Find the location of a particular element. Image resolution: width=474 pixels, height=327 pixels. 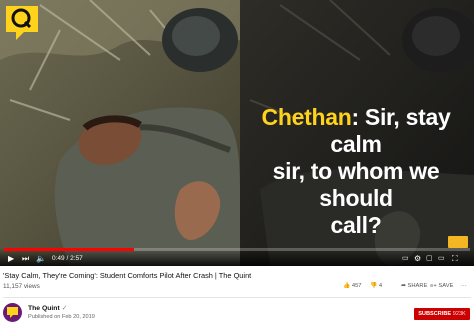

share-icon: ➦ is located at coordinates (403, 286).